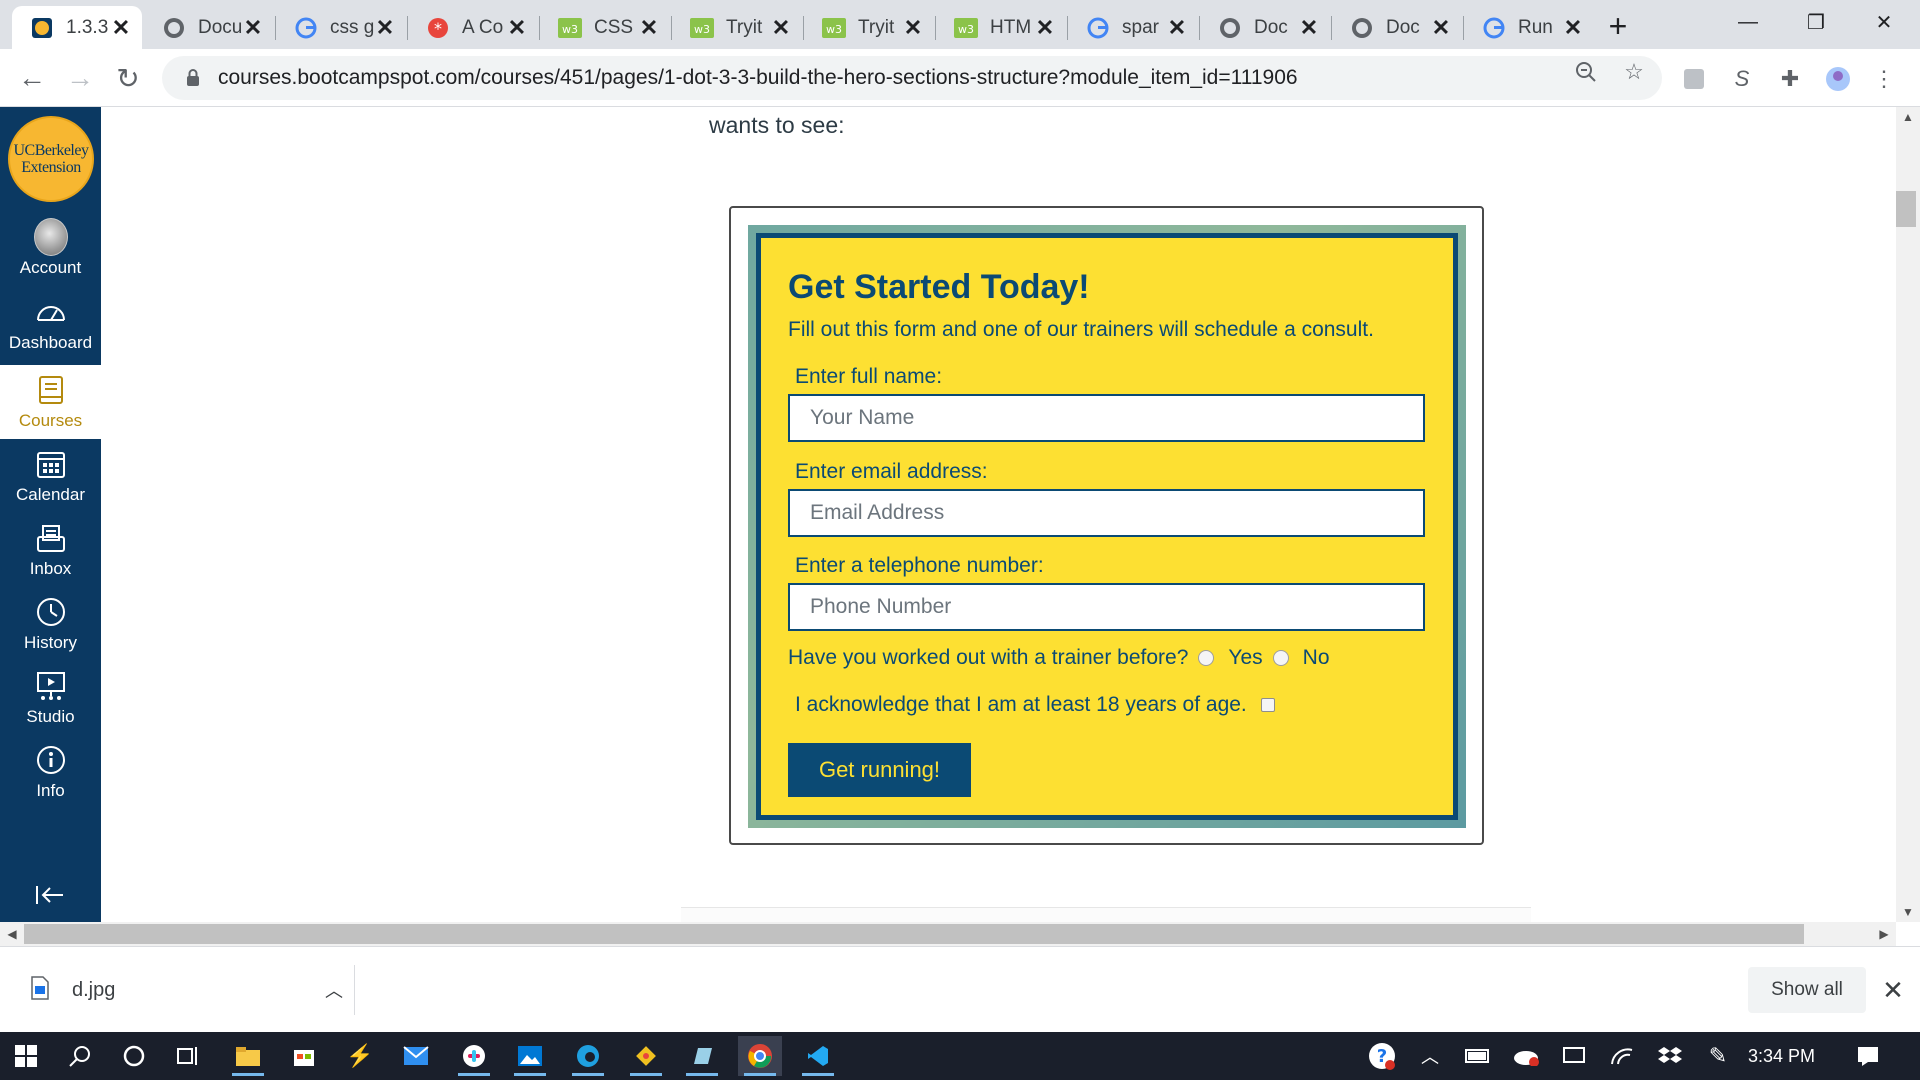  Describe the element at coordinates (128, 78) in the screenshot. I see `reload-button: ↻` at that location.